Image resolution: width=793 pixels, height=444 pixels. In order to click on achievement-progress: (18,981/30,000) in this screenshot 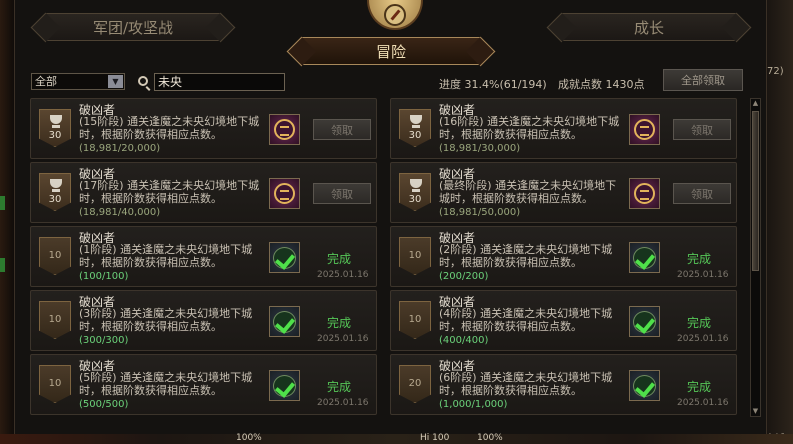, I will do `click(480, 148)`.